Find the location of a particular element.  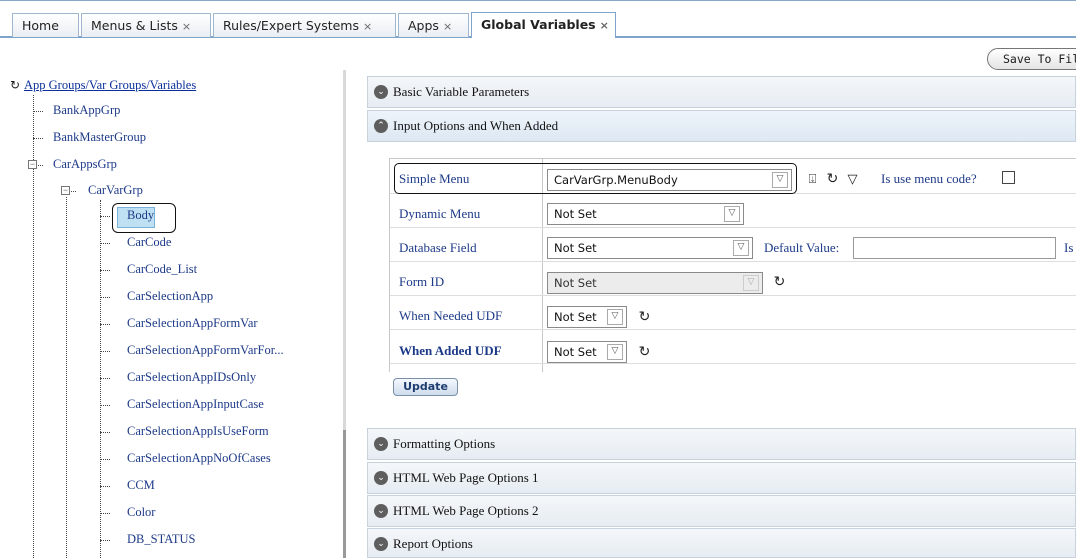

tab-rules-expert-systems: Rules/Expert Systems × is located at coordinates (304, 25).